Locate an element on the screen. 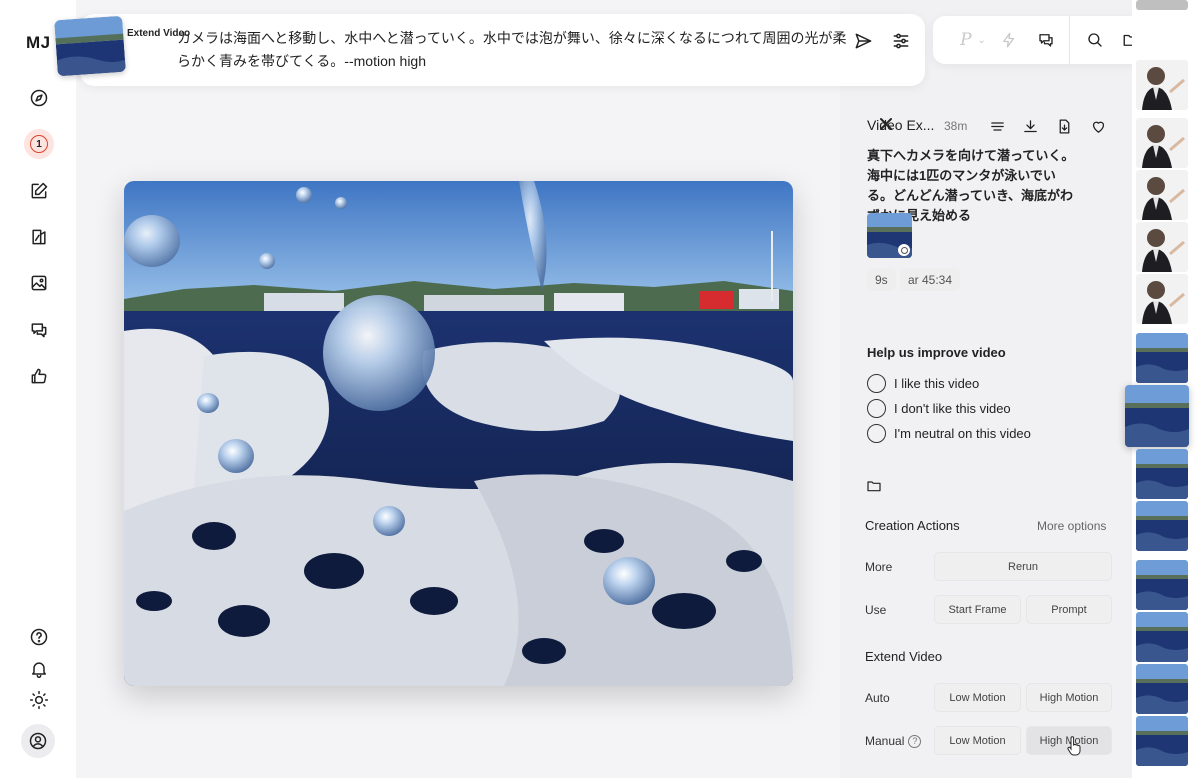 The image size is (1200, 778). creation-actions-heading: Creation Actions is located at coordinates (912, 525).